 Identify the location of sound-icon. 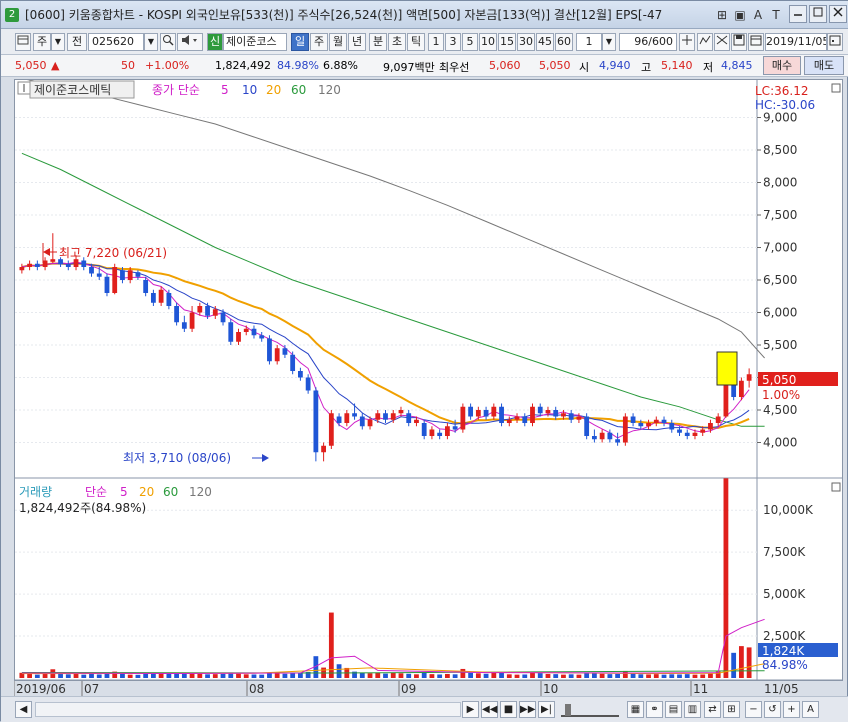
(190, 42).